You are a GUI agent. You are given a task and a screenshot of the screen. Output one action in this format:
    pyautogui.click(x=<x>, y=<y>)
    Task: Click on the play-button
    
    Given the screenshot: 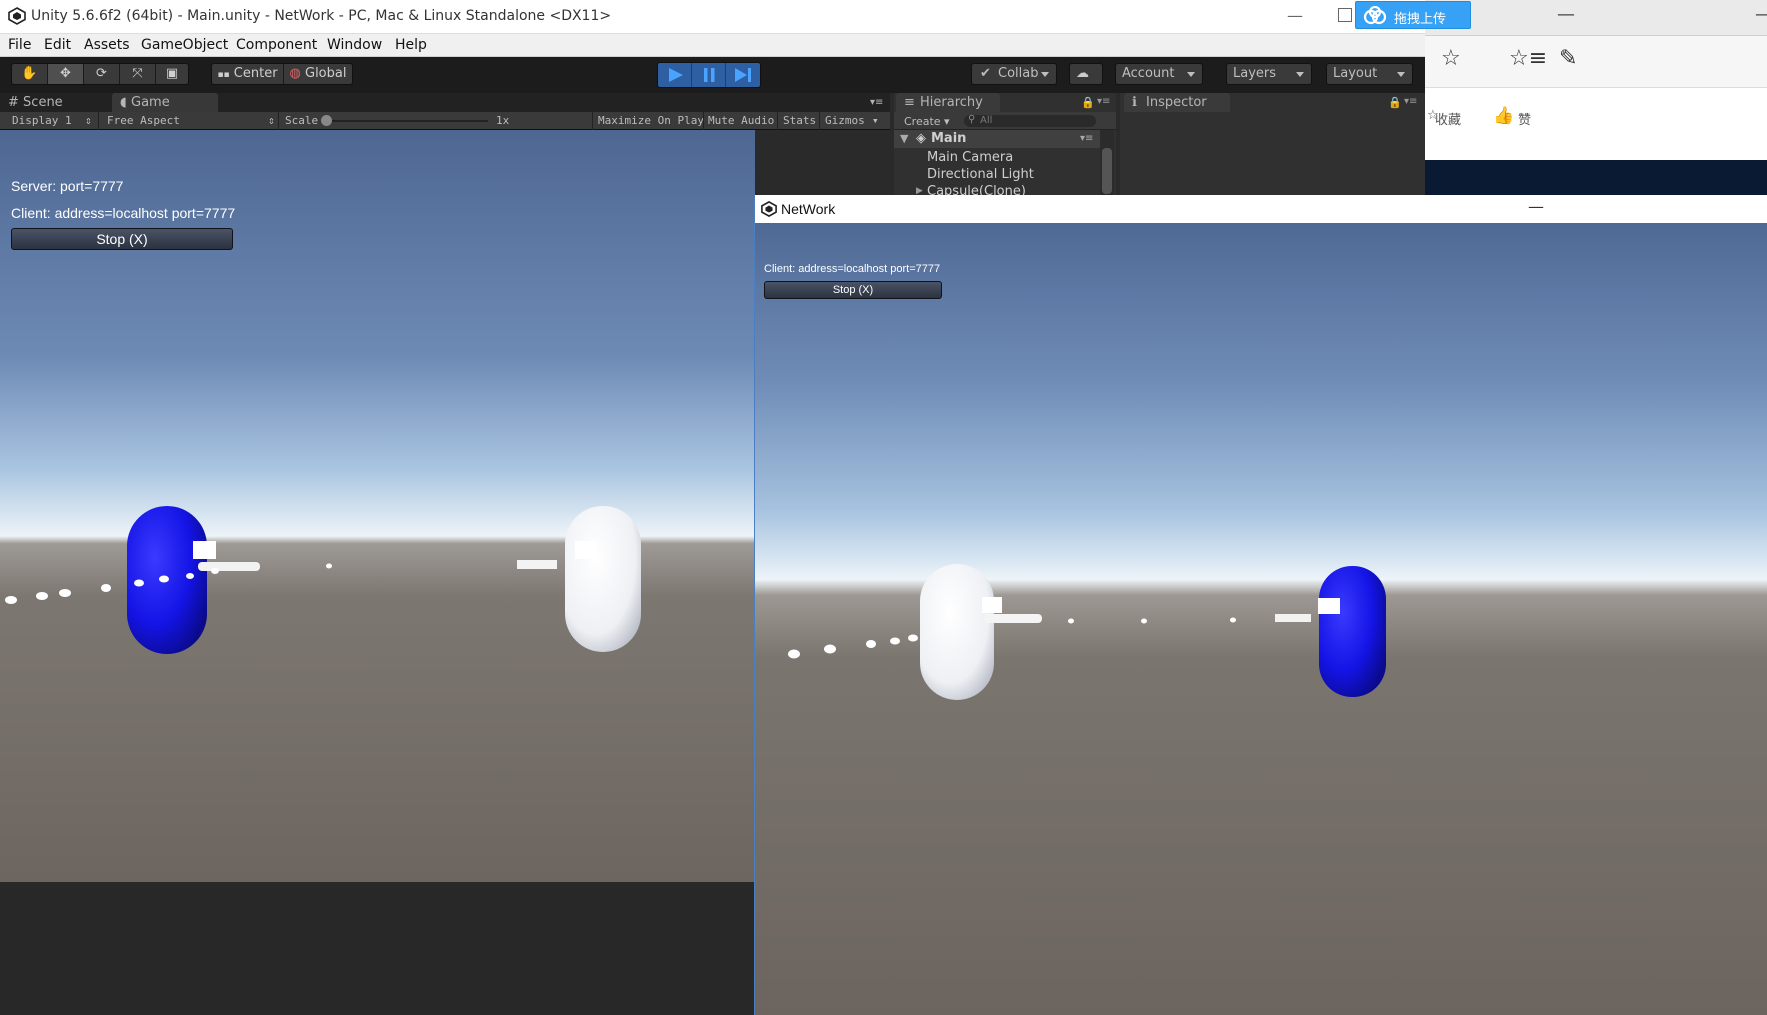 What is the action you would take?
    pyautogui.click(x=675, y=75)
    